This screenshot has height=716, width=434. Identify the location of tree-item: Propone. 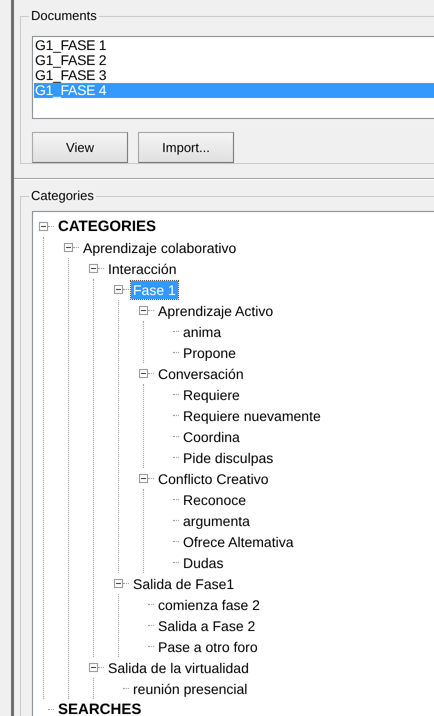
(209, 353).